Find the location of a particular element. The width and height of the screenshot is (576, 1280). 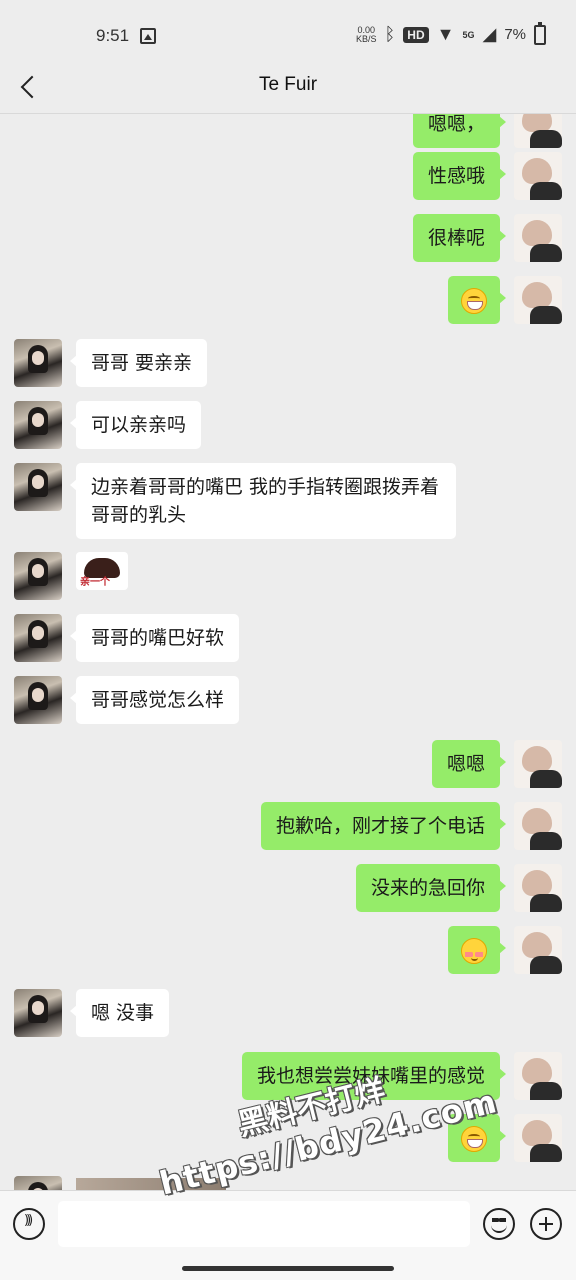

message-row: 嗯 没事 is located at coordinates (288, 1016).